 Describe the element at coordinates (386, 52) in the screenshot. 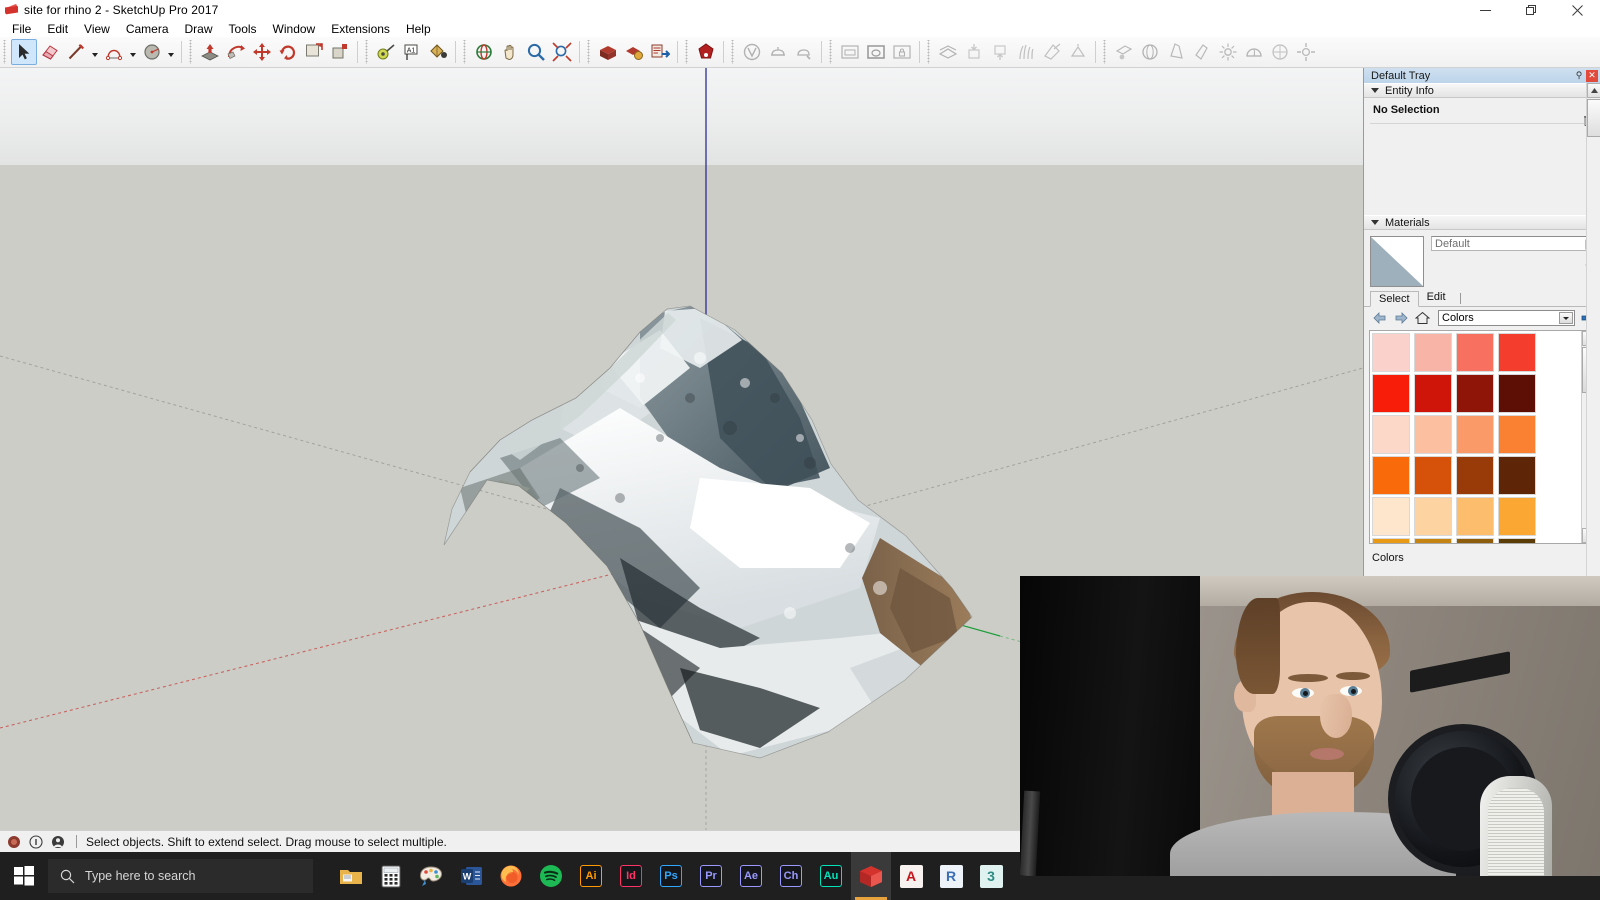

I see `tape-measure-tool` at that location.